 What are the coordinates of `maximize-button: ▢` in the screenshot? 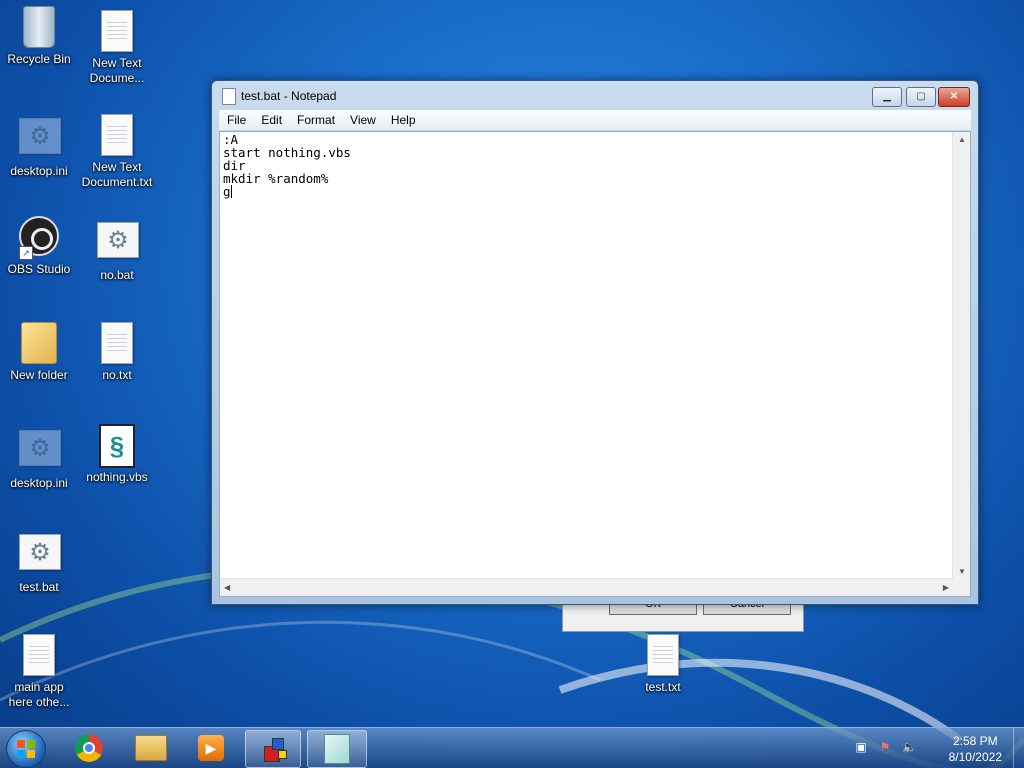 It's located at (921, 97).